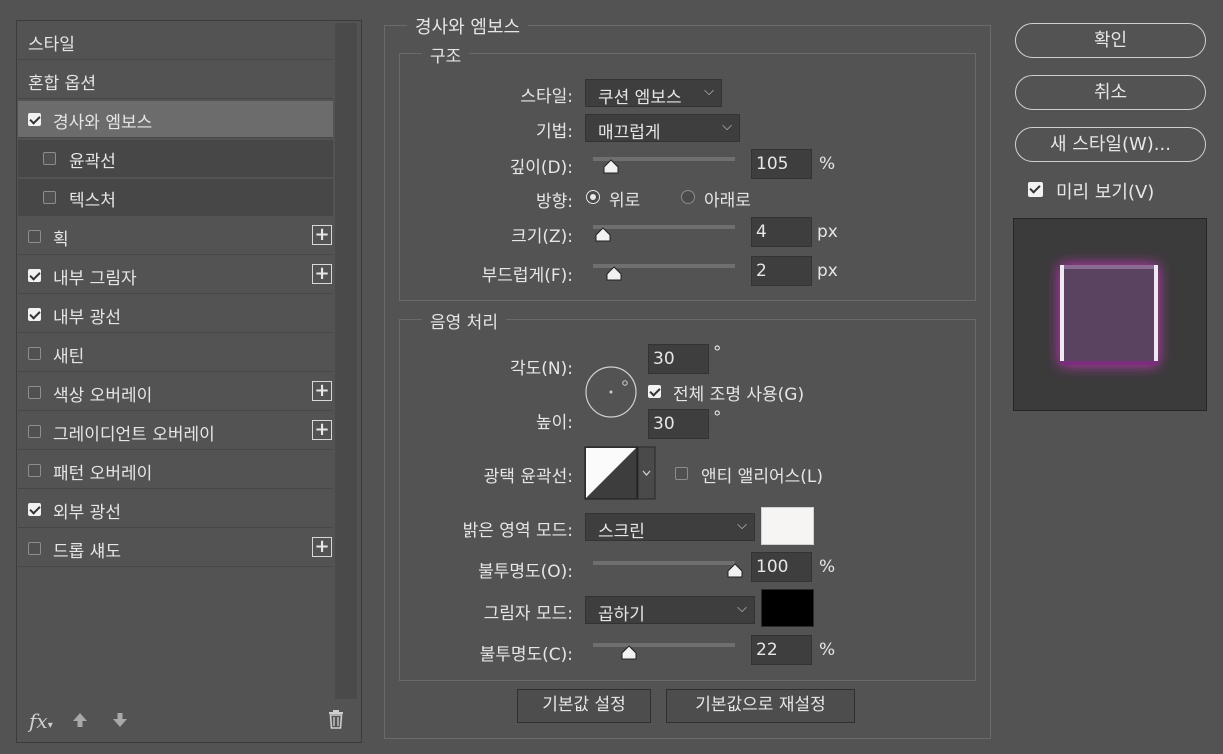 Image resolution: width=1223 pixels, height=754 pixels. What do you see at coordinates (593, 197) in the screenshot?
I see `direction-up-radio` at bounding box center [593, 197].